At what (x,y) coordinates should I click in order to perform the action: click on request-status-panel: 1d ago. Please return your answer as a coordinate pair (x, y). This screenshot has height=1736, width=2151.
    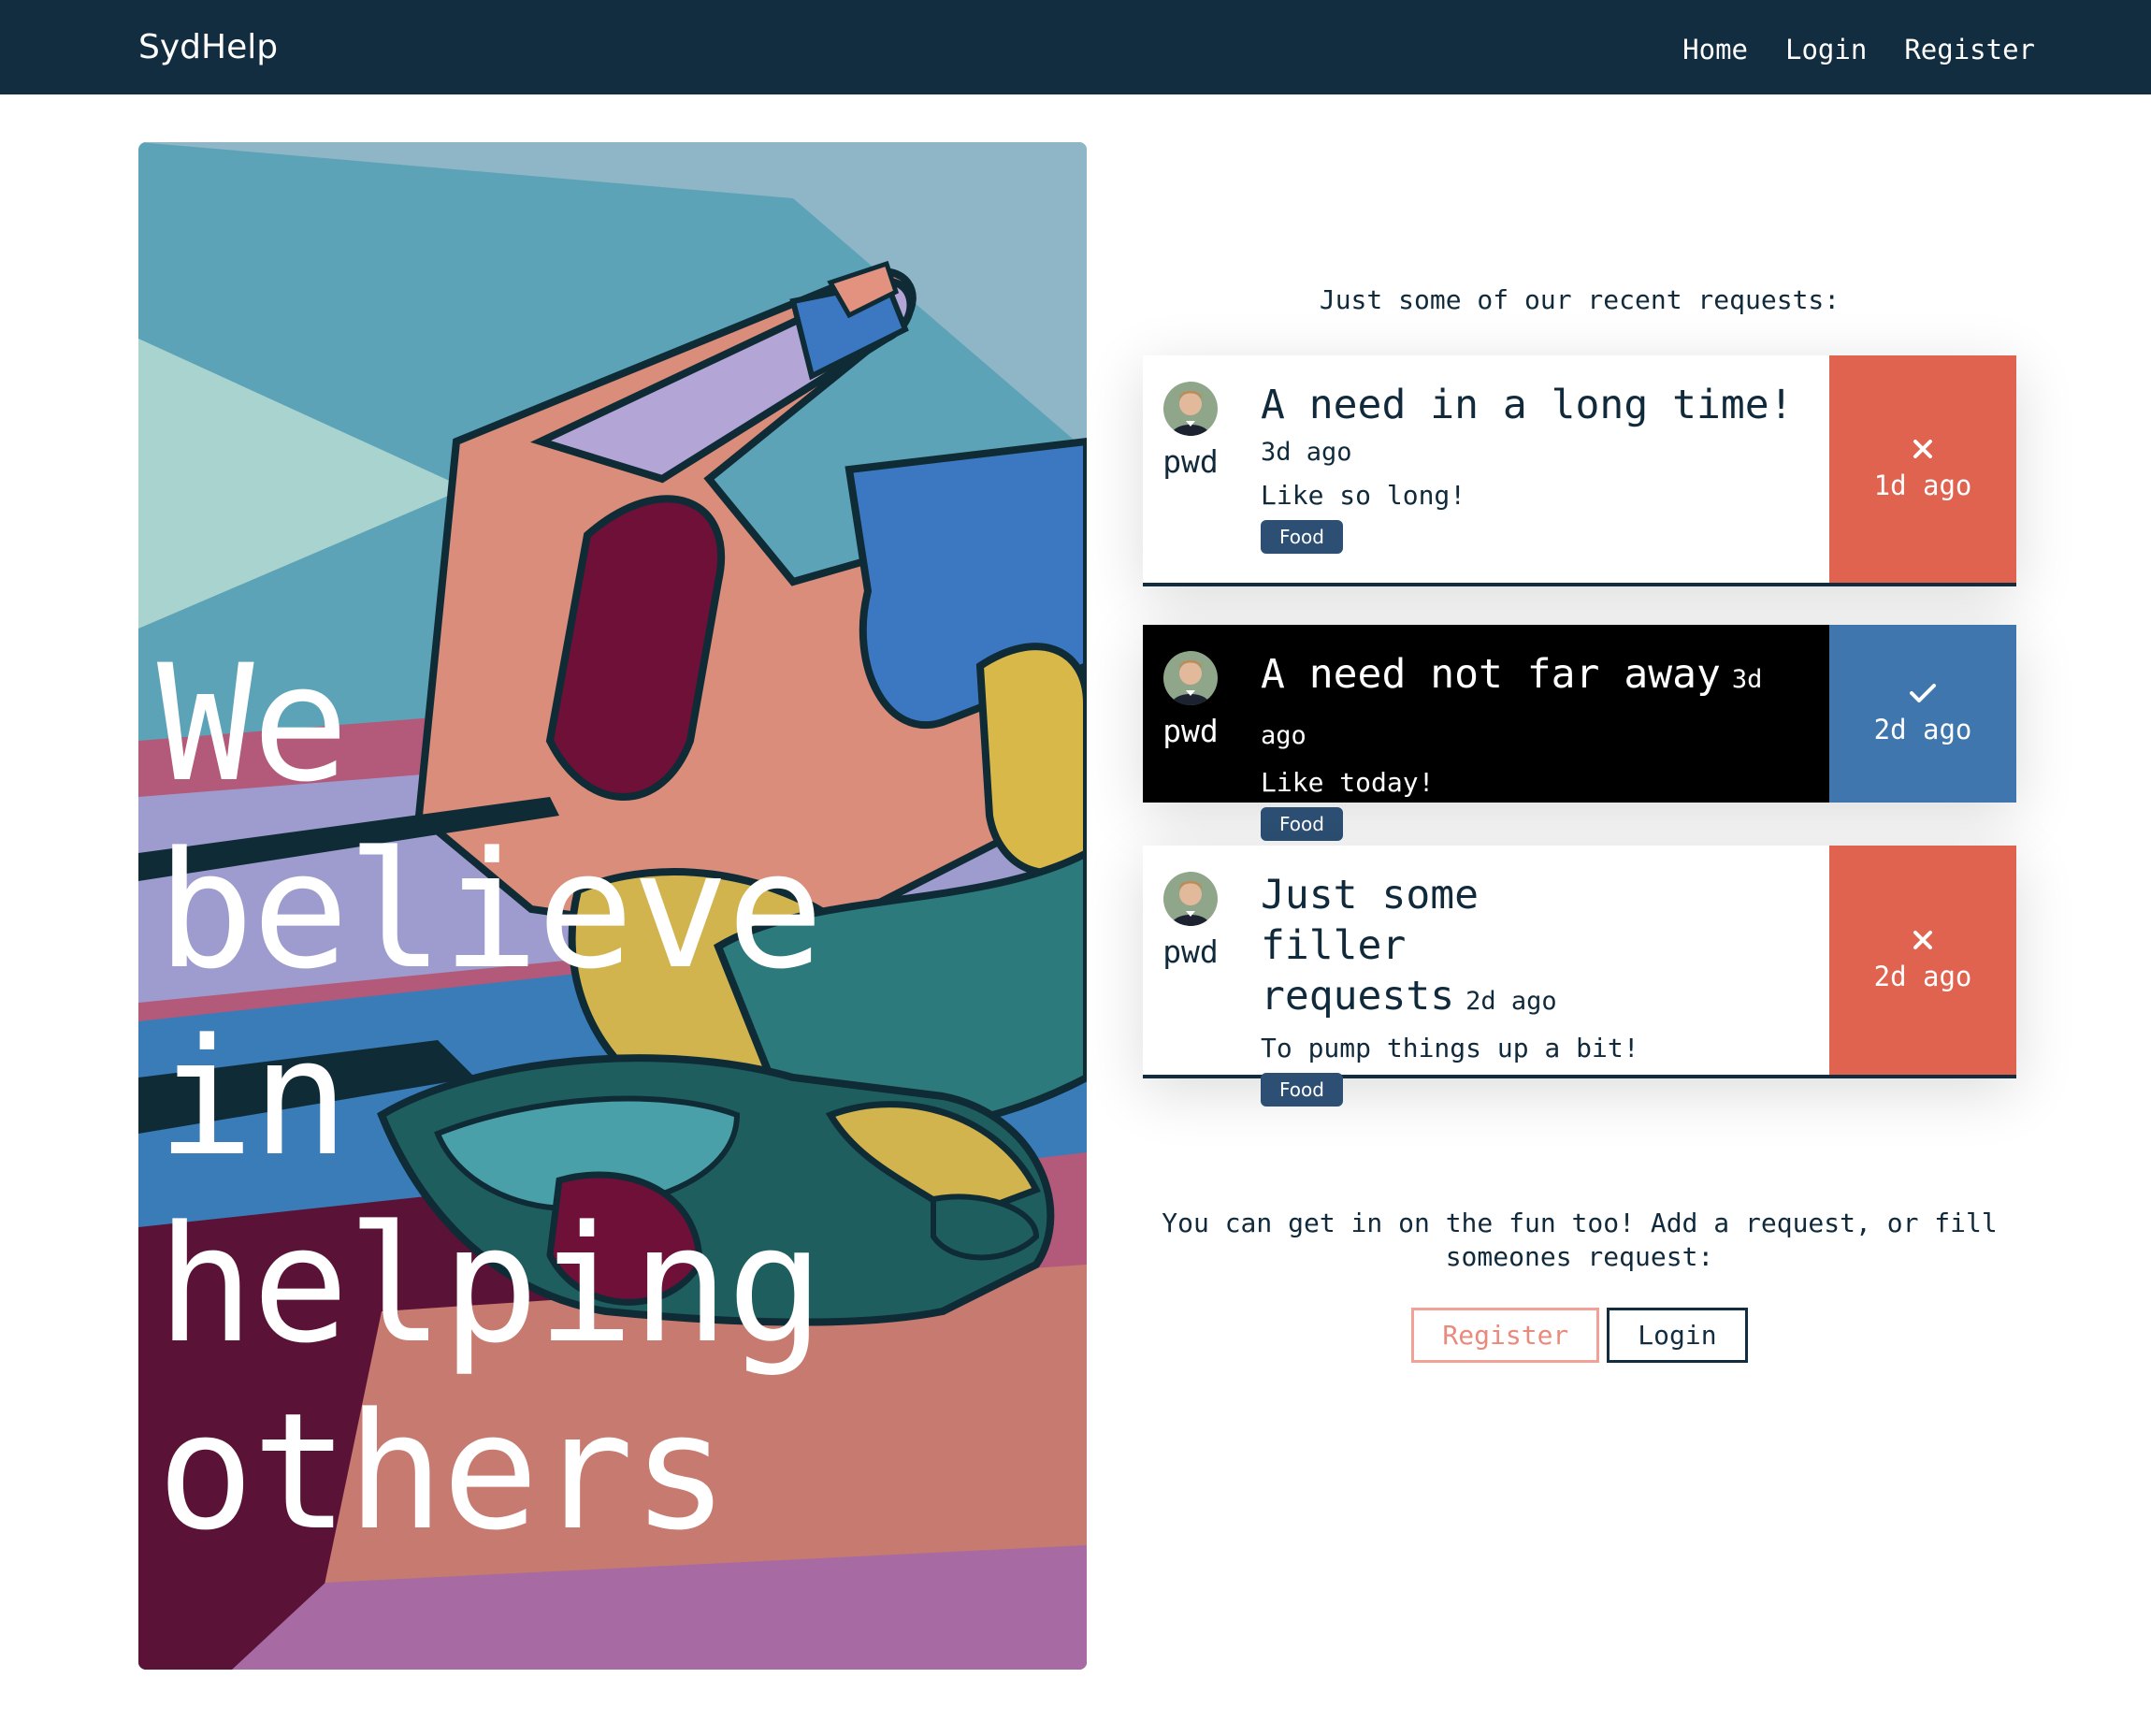
    Looking at the image, I should click on (1923, 469).